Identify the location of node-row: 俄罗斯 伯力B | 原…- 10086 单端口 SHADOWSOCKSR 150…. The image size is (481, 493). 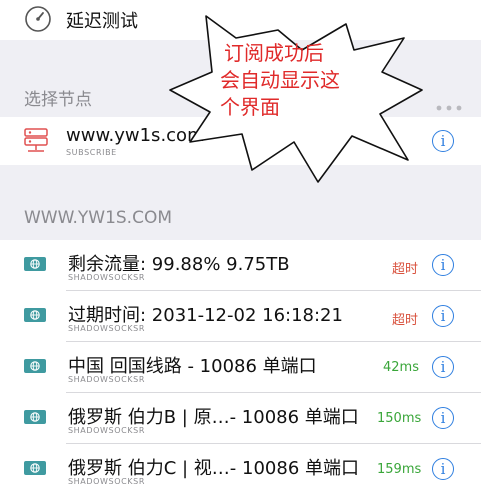
(240, 418).